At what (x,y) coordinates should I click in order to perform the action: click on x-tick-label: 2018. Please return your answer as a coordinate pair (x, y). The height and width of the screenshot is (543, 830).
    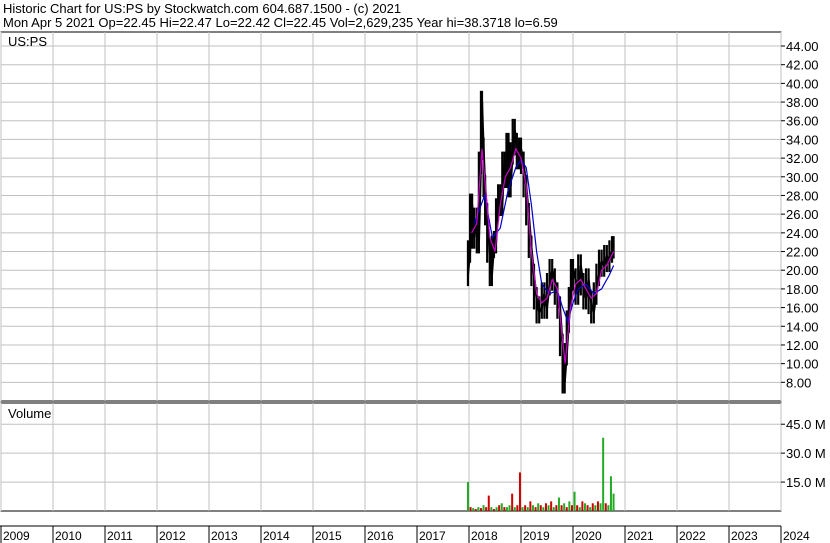
    Looking at the image, I should click on (484, 536).